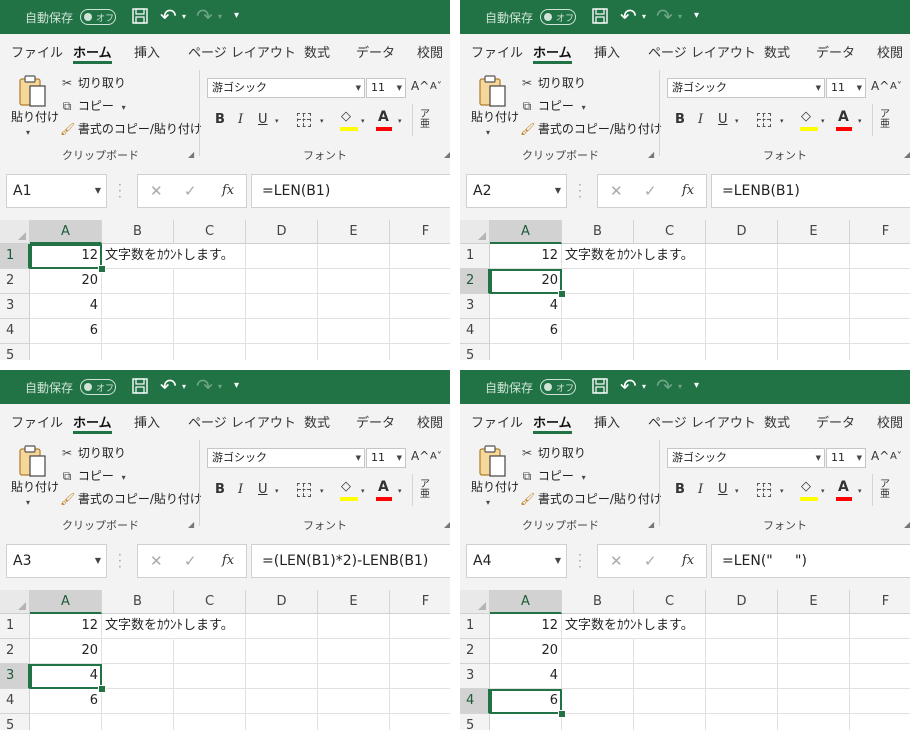 This screenshot has width=910, height=730. What do you see at coordinates (737, 491) in the screenshot?
I see `underline-dropdown-icon: ▾` at bounding box center [737, 491].